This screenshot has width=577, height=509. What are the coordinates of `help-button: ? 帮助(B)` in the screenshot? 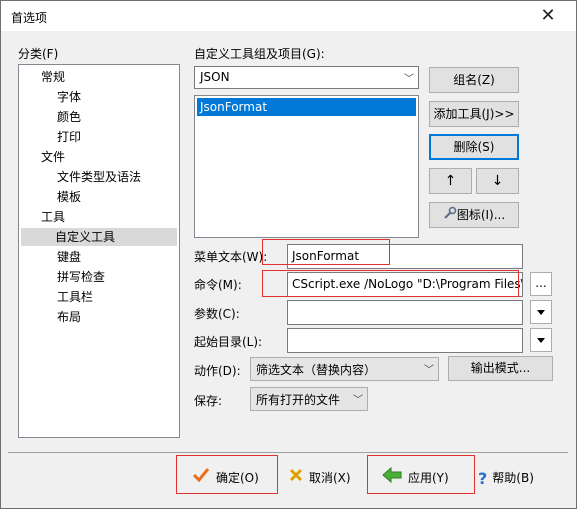 It's located at (506, 478).